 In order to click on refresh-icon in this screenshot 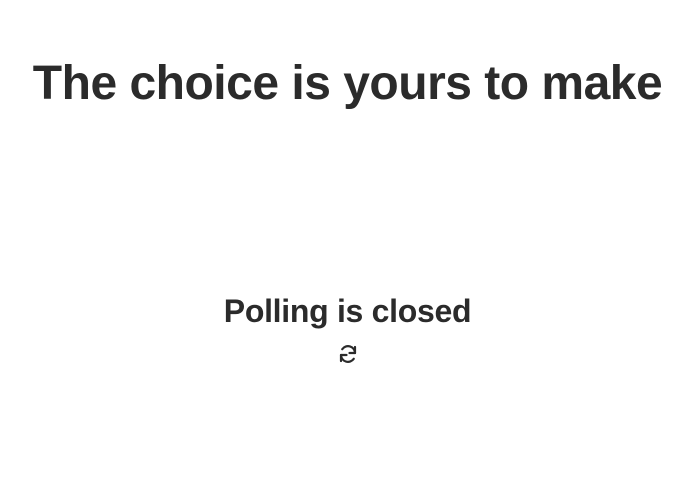, I will do `click(347, 354)`.